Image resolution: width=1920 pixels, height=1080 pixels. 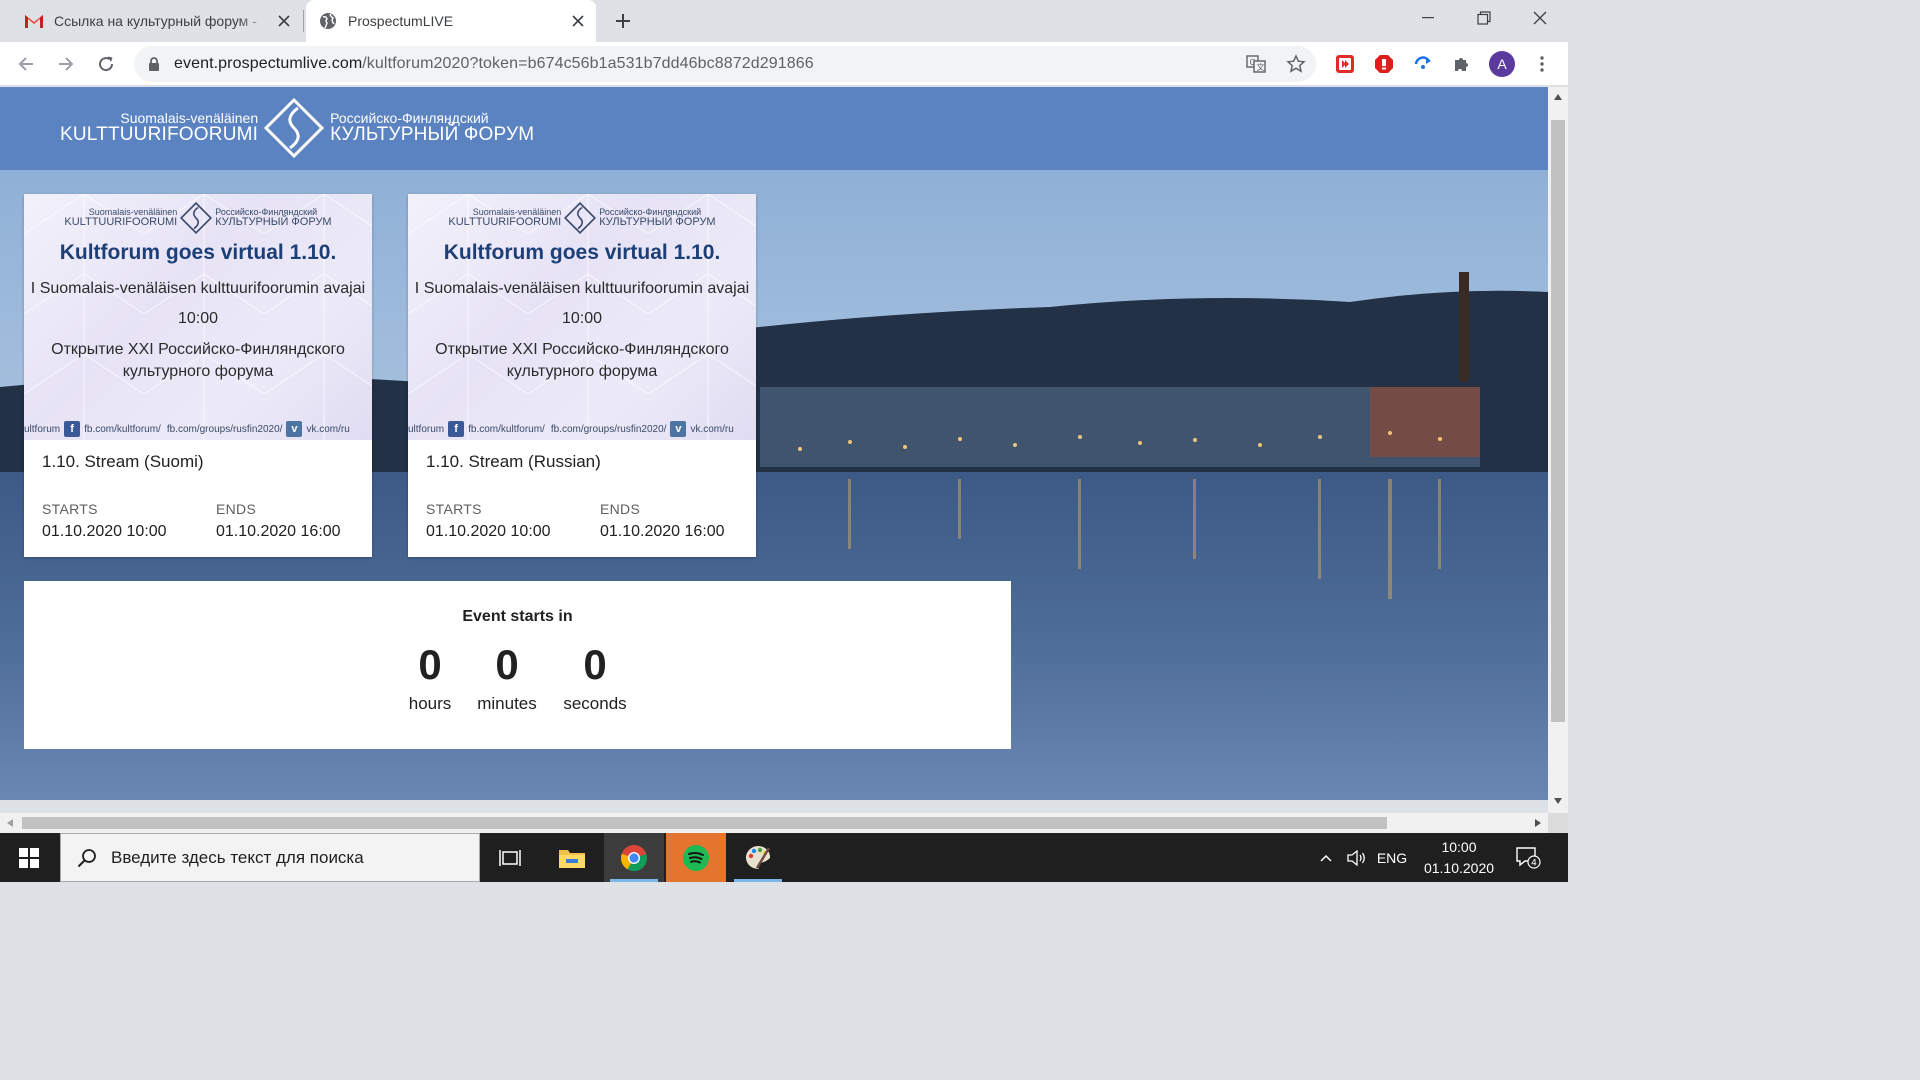 What do you see at coordinates (1459, 857) in the screenshot?
I see `taskbar-clock: 10:00 01.10.2020` at bounding box center [1459, 857].